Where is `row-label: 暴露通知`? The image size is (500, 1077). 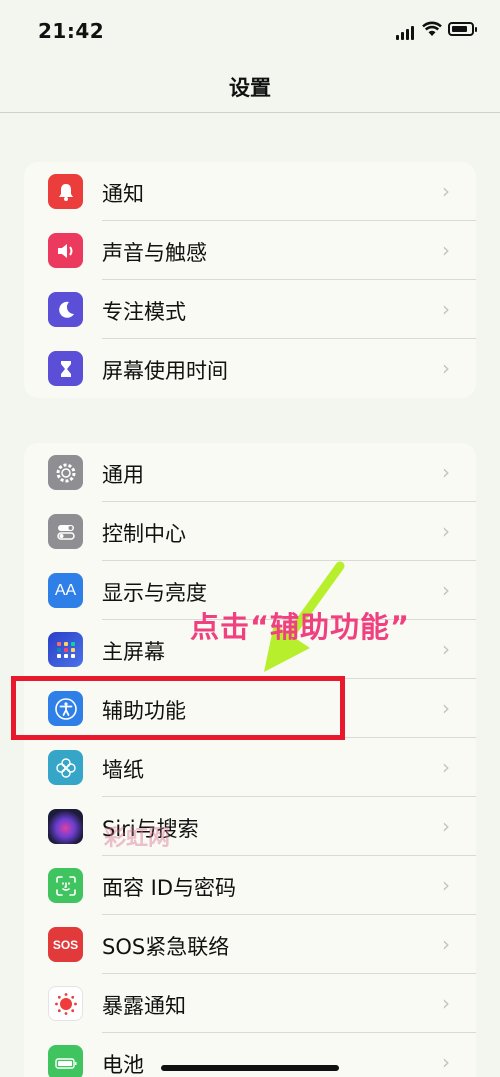 row-label: 暴露通知 is located at coordinates (144, 1006).